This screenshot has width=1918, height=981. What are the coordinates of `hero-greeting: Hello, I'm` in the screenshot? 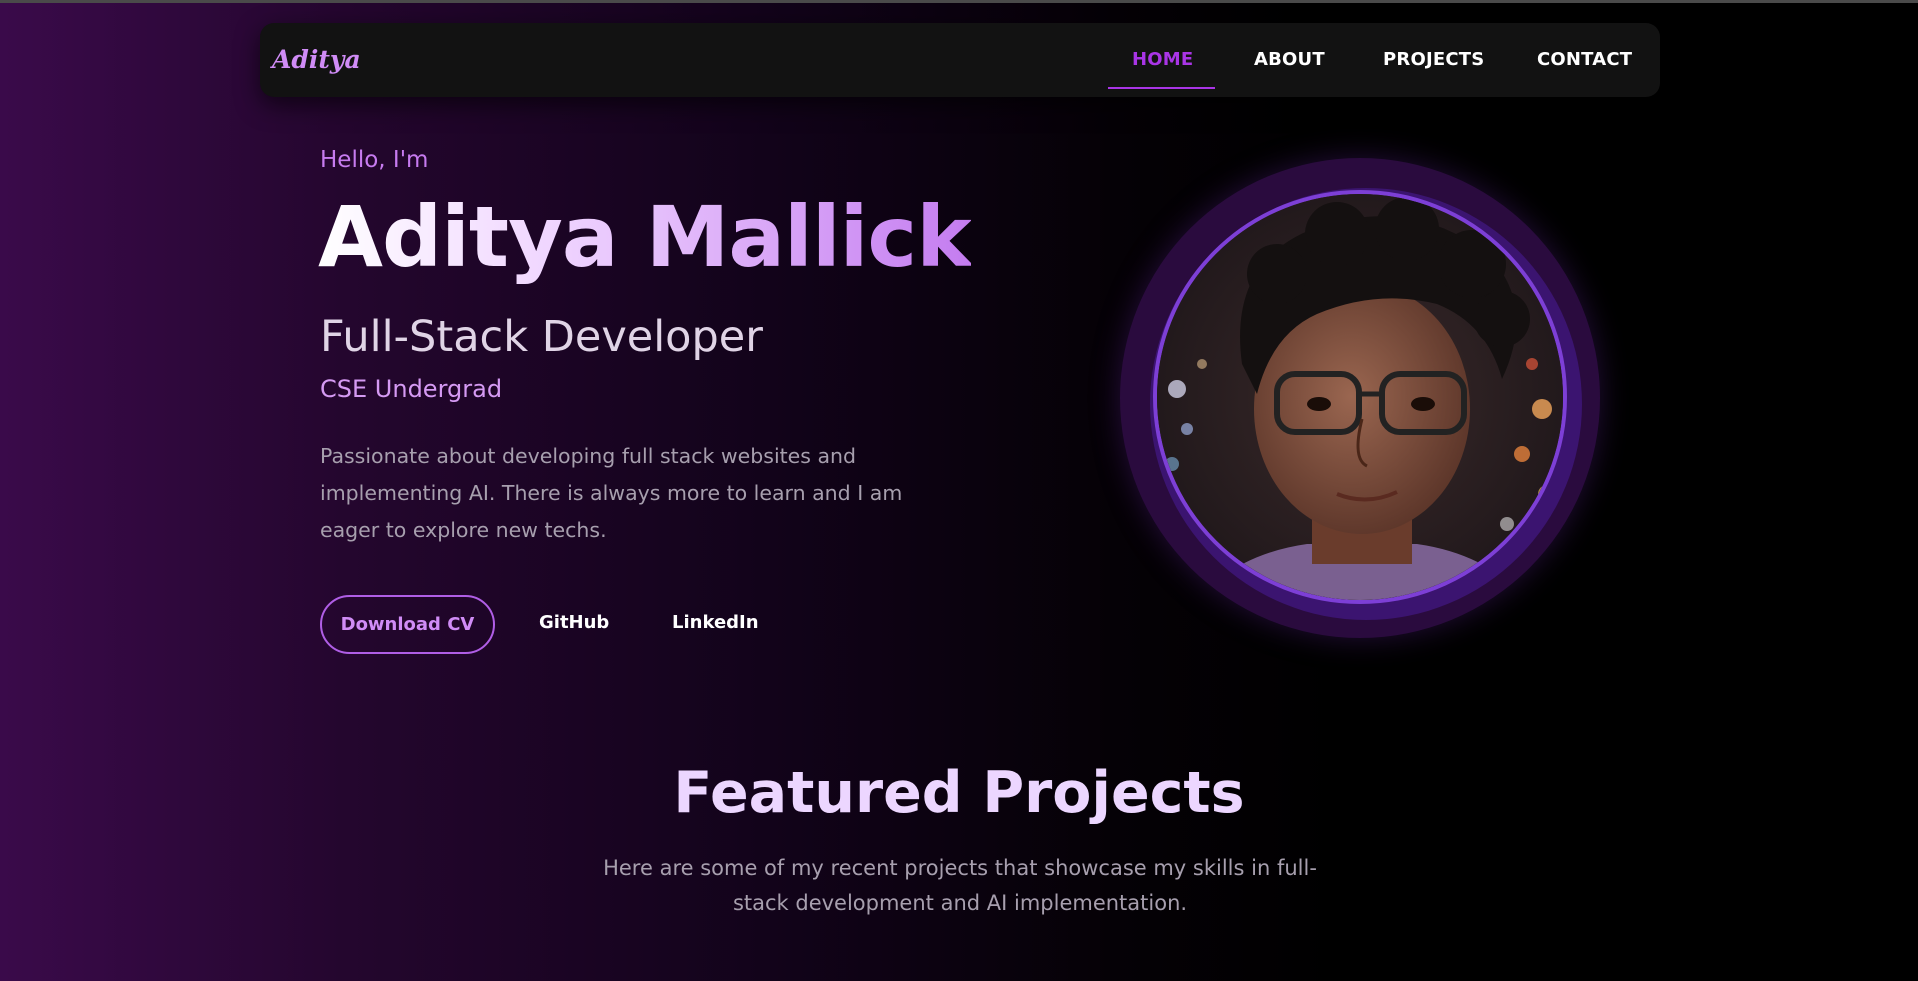 It's located at (374, 160).